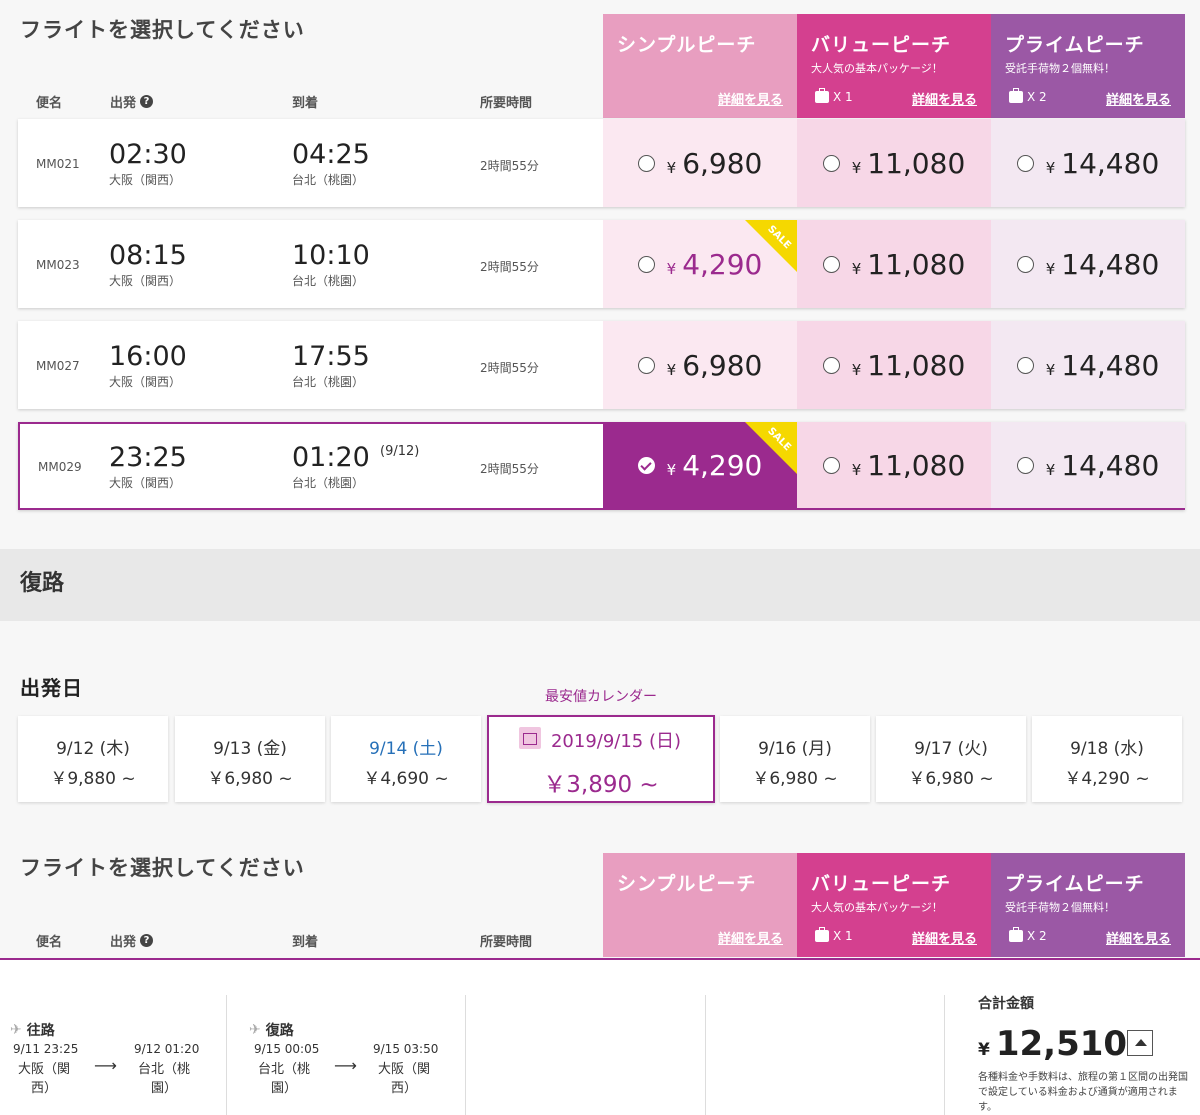 Image resolution: width=1200 pixels, height=1115 pixels. What do you see at coordinates (148, 356) in the screenshot?
I see `departure-time: 16:00` at bounding box center [148, 356].